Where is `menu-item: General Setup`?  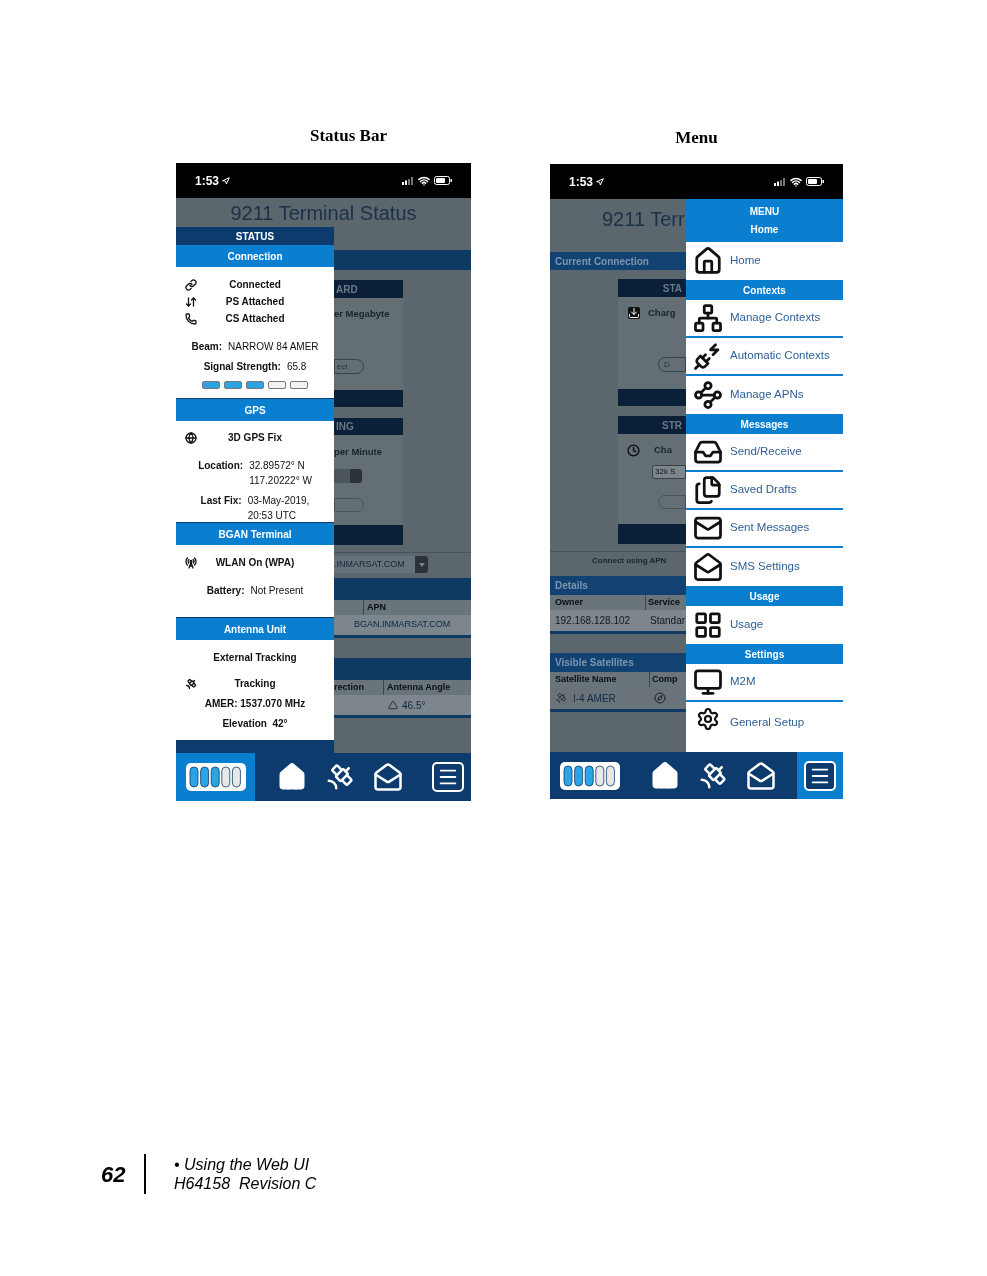
menu-item: General Setup is located at coordinates (764, 717).